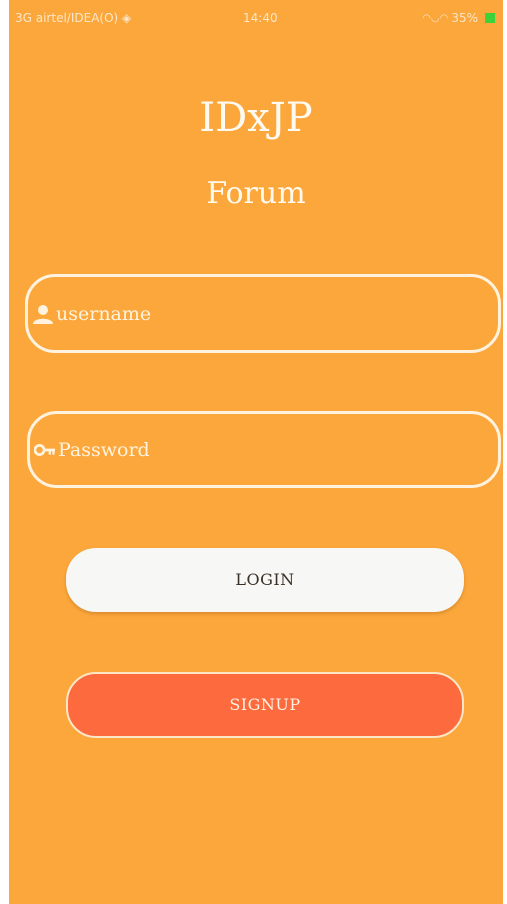 This screenshot has height=904, width=507. I want to click on signal-icon: ◠◡◠, so click(435, 18).